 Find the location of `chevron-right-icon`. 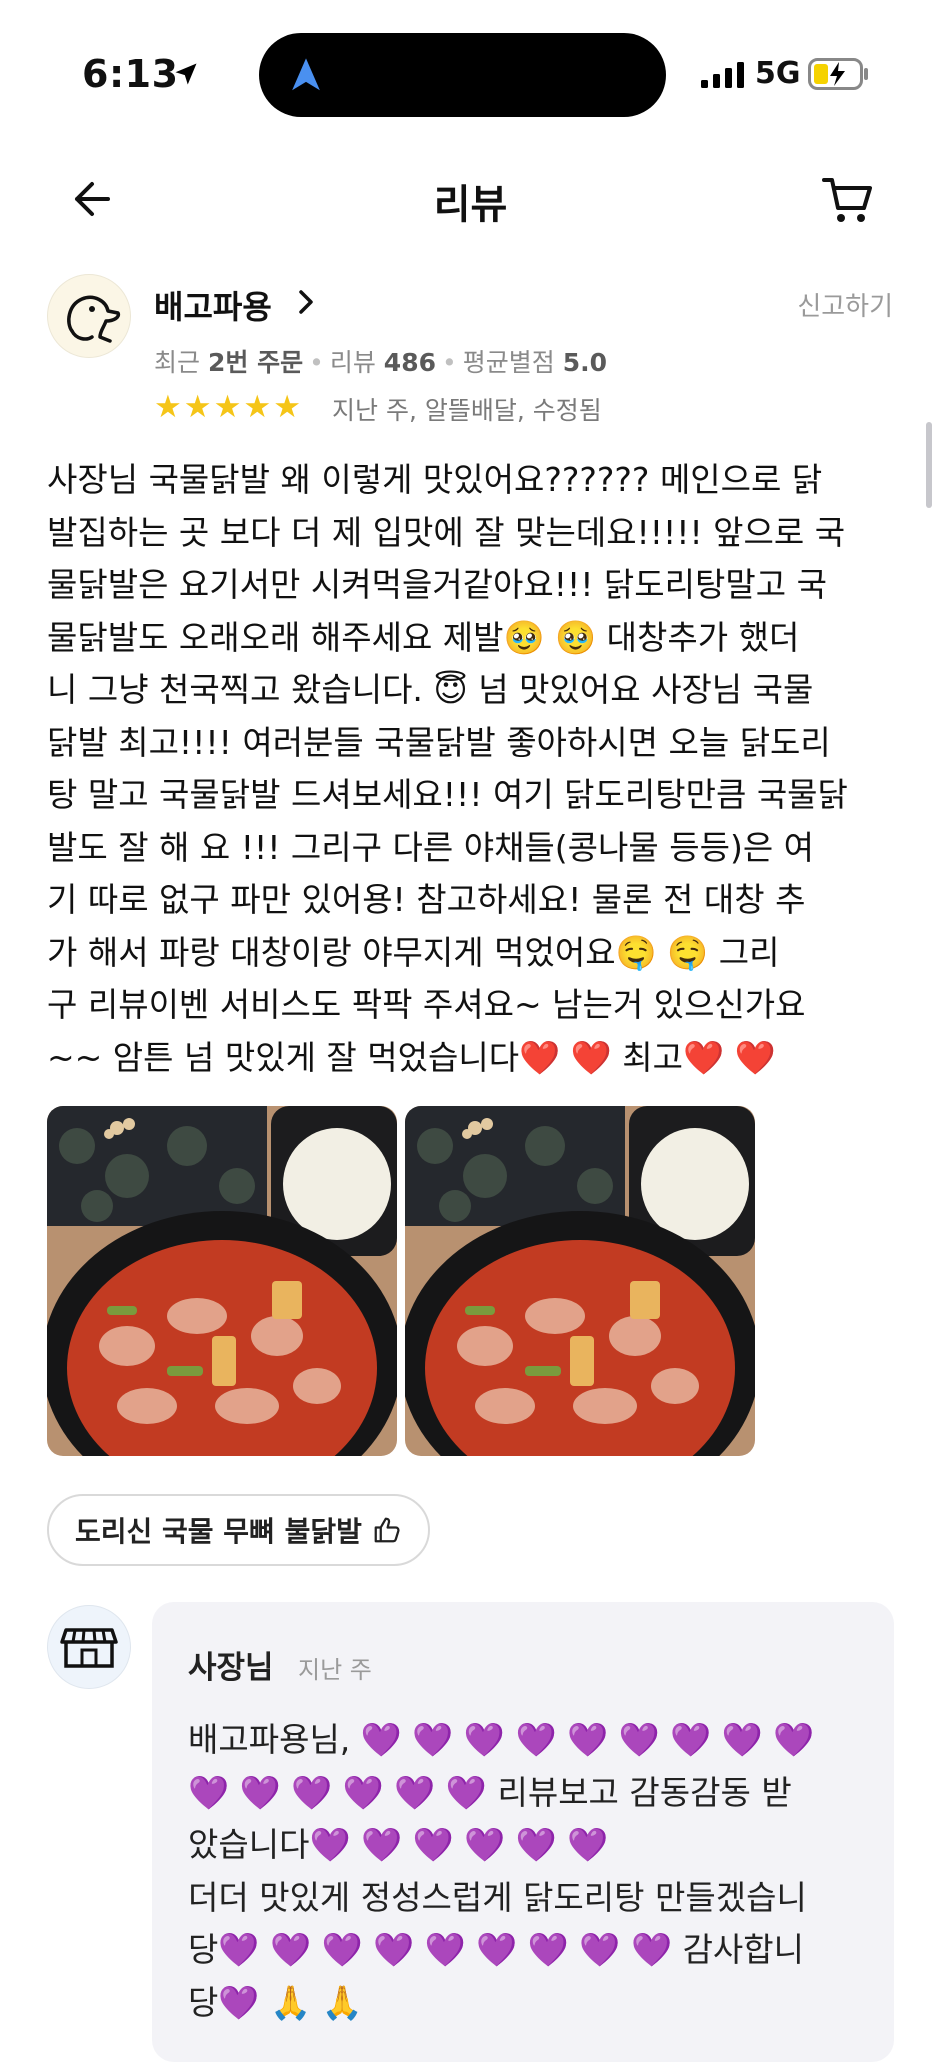

chevron-right-icon is located at coordinates (306, 302).